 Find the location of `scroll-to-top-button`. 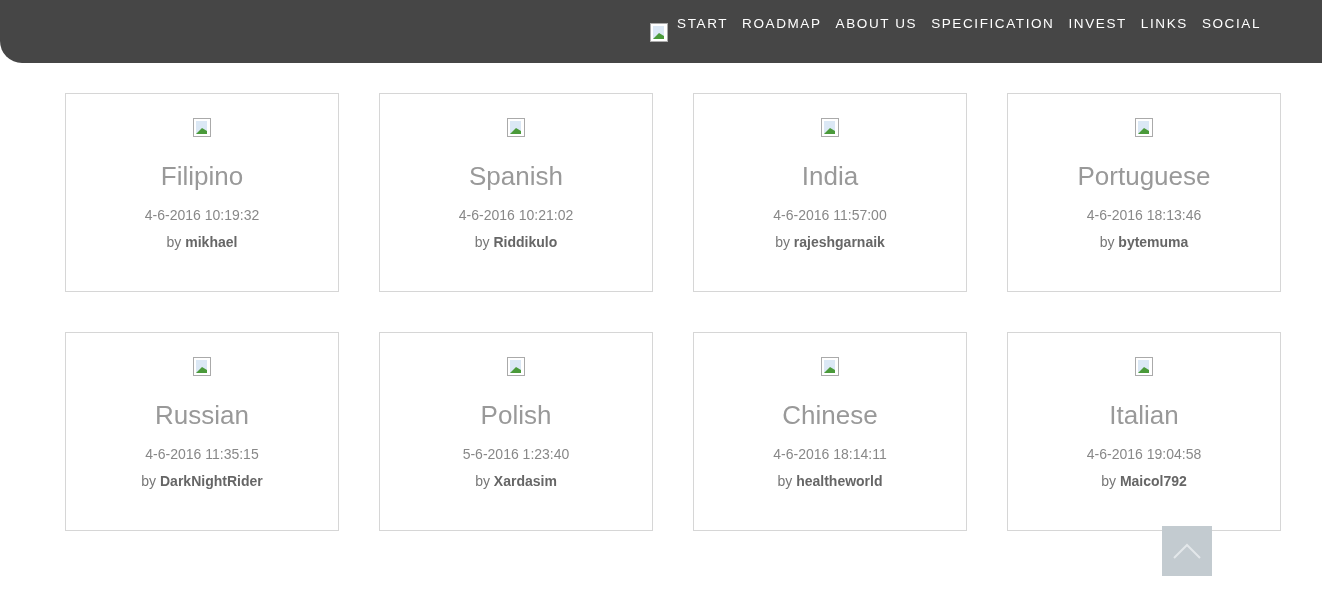

scroll-to-top-button is located at coordinates (1187, 551).